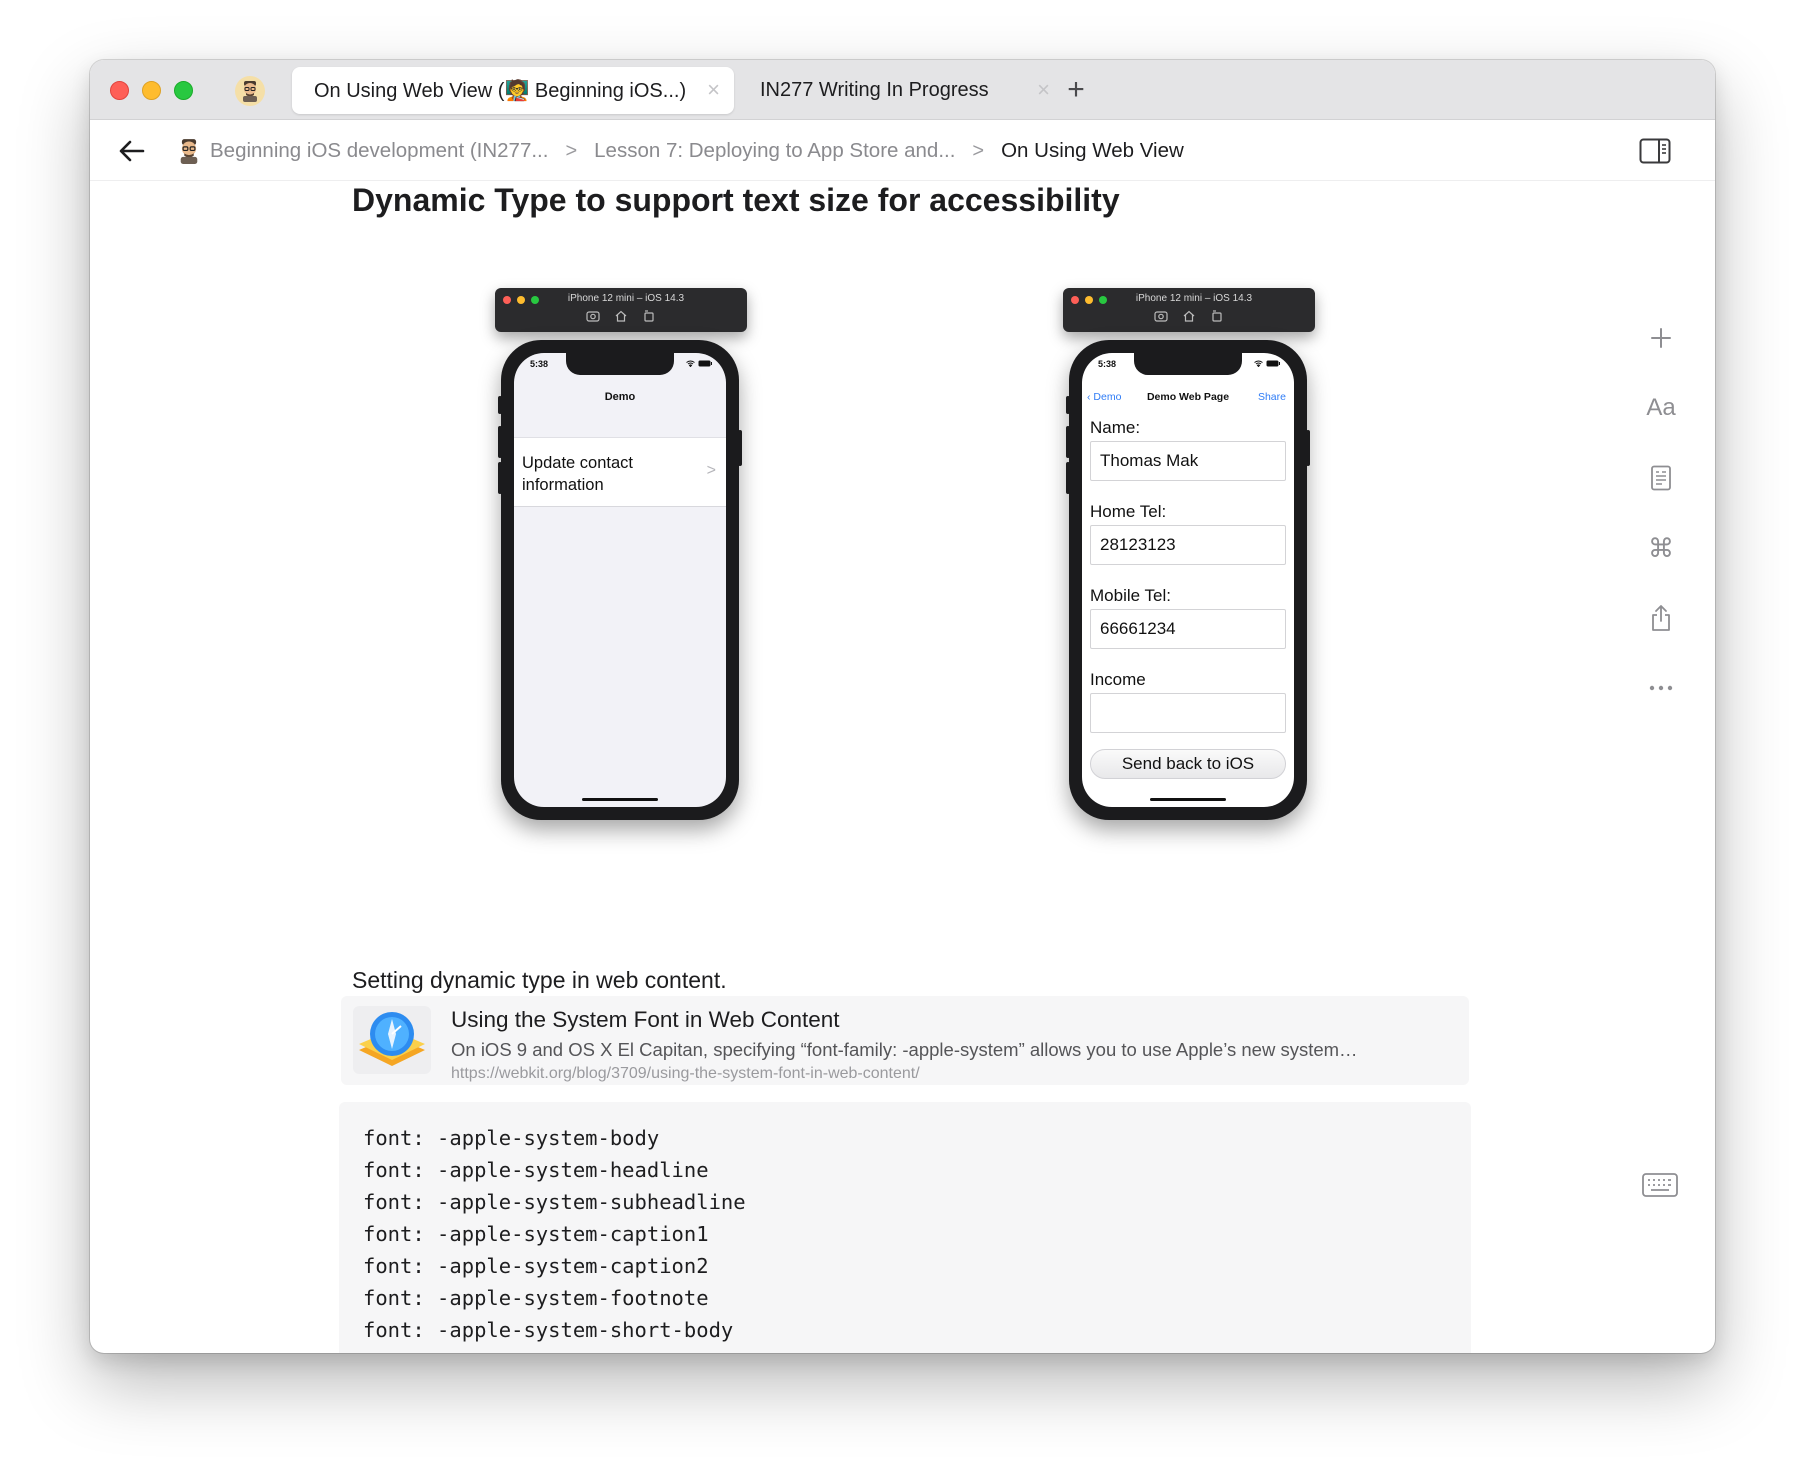 The height and width of the screenshot is (1467, 1800). What do you see at coordinates (392, 1040) in the screenshot?
I see `webkit-logo-icon` at bounding box center [392, 1040].